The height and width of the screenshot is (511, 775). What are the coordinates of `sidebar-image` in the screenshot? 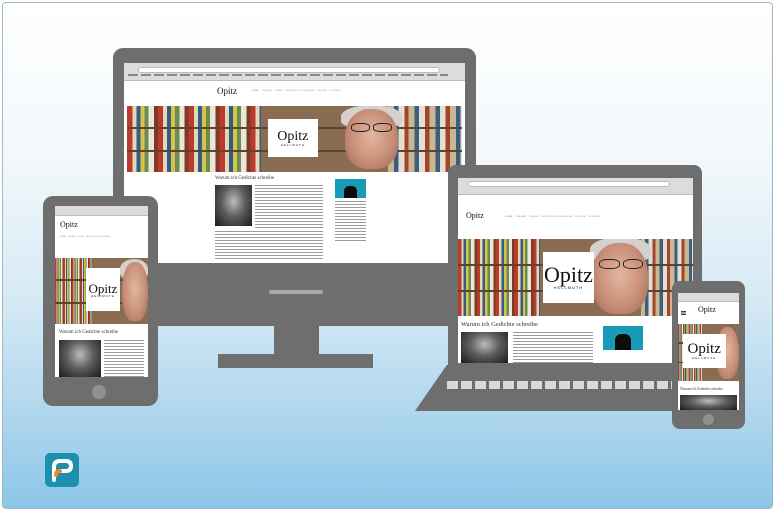 It's located at (350, 188).